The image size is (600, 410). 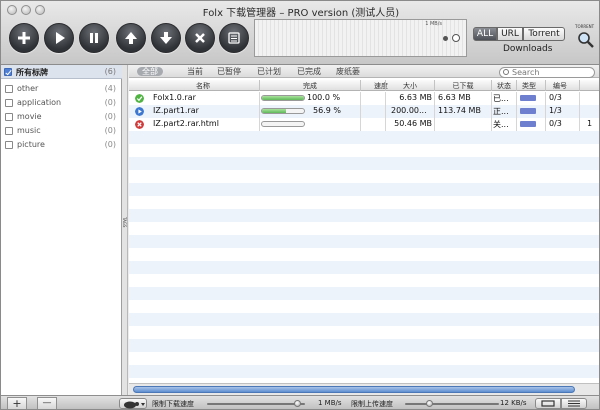 I want to click on tag-label: music, so click(x=29, y=130).